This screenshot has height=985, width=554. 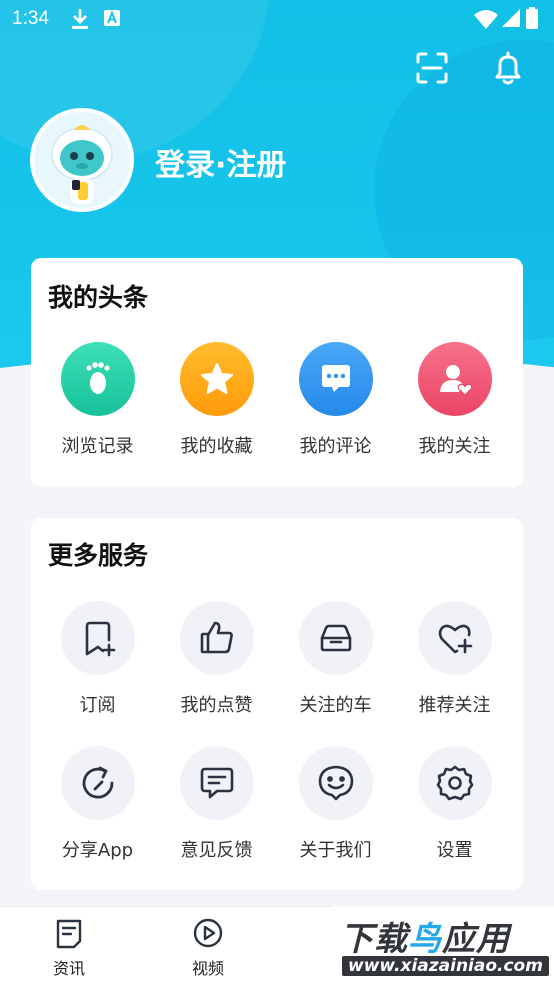 I want to click on car-icon, so click(x=335, y=638).